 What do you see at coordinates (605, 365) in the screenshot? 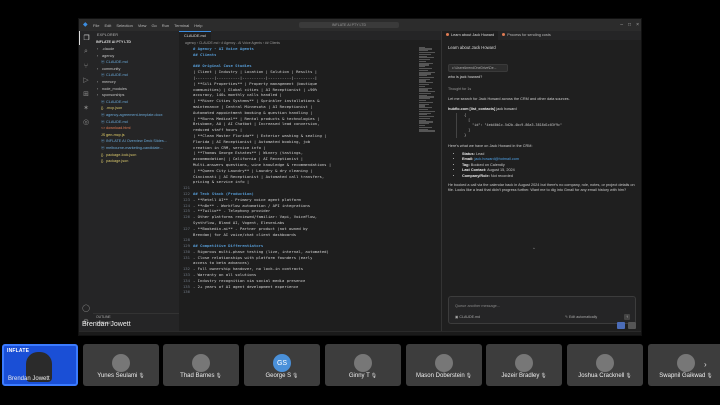
I see `participant-tile: Joshua Cracknell🎙` at bounding box center [605, 365].